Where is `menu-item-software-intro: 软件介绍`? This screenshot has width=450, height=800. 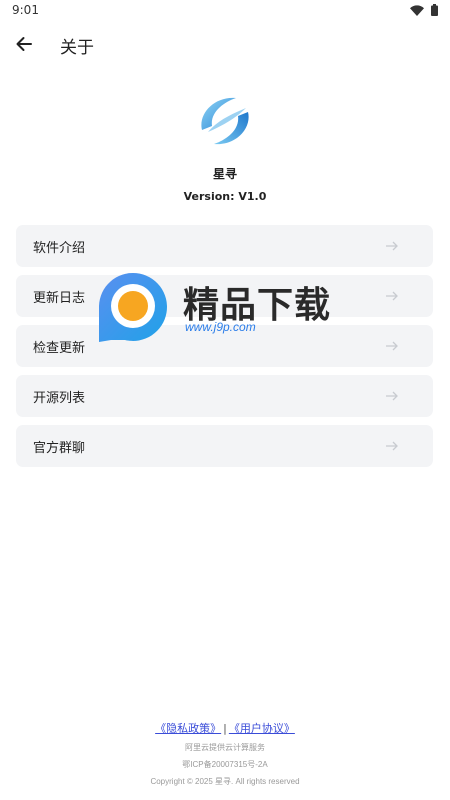
menu-item-software-intro: 软件介绍 is located at coordinates (224, 246).